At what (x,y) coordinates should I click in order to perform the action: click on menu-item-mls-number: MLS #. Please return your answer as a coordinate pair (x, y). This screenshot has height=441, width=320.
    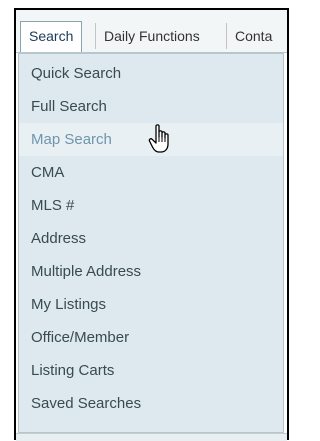
    Looking at the image, I should click on (151, 205).